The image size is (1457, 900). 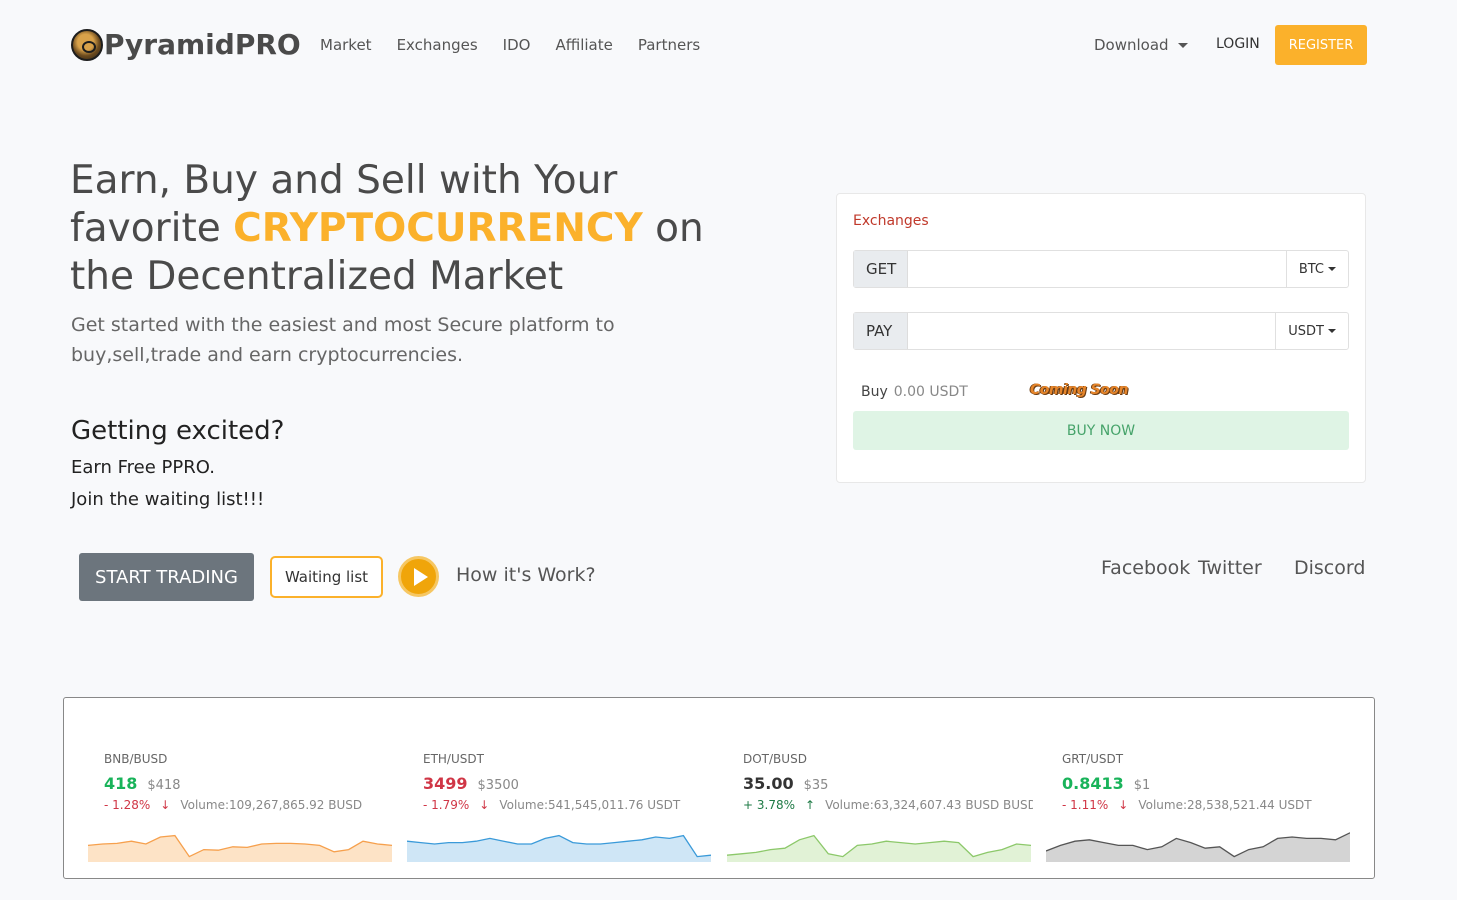 I want to click on twitter-link: Twitter, so click(x=1230, y=568).